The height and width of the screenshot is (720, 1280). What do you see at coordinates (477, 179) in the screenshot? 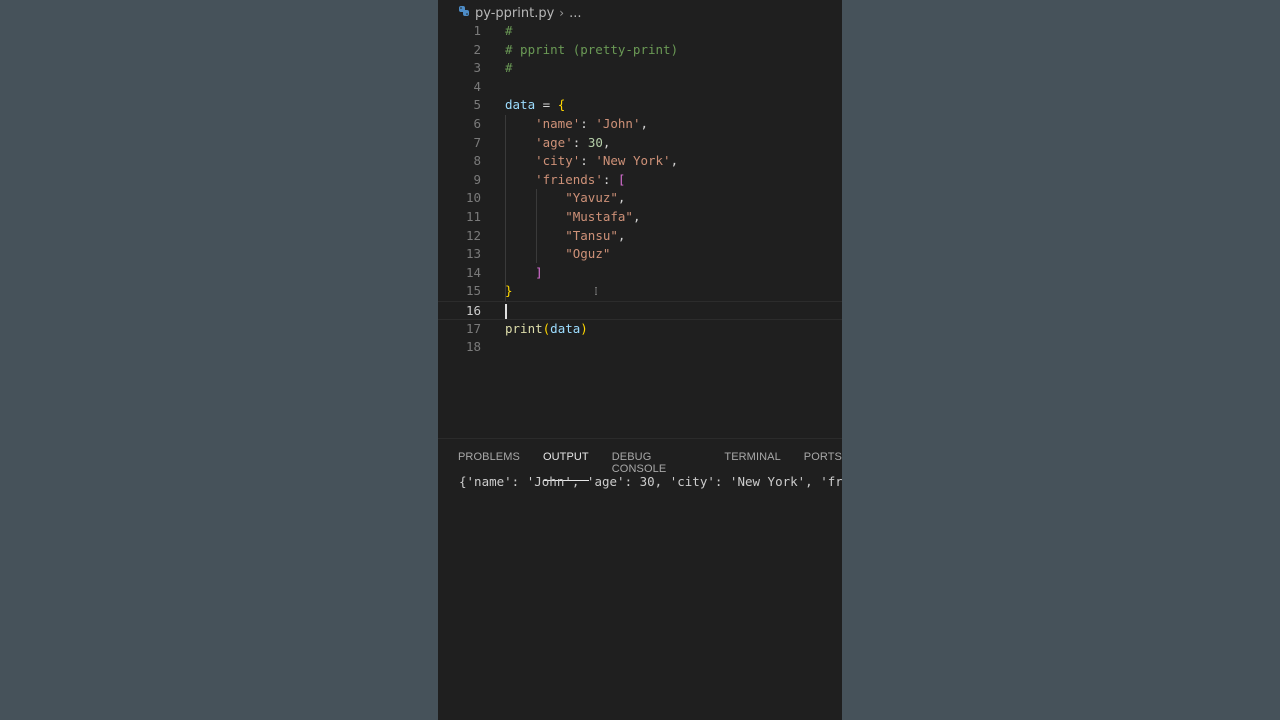
I see `line-number: 9` at bounding box center [477, 179].